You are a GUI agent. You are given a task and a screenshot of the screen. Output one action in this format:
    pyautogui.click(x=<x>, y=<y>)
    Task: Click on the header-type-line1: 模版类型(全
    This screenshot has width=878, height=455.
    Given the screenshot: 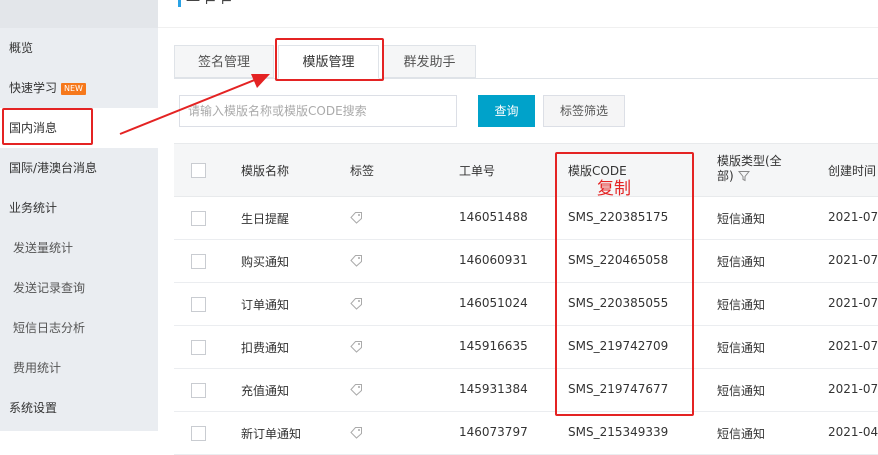 What is the action you would take?
    pyautogui.click(x=749, y=161)
    